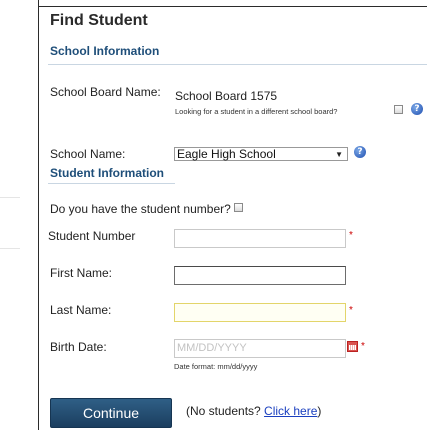 This screenshot has height=430, width=427. I want to click on no-students-text: (No students? Click here), so click(253, 411).